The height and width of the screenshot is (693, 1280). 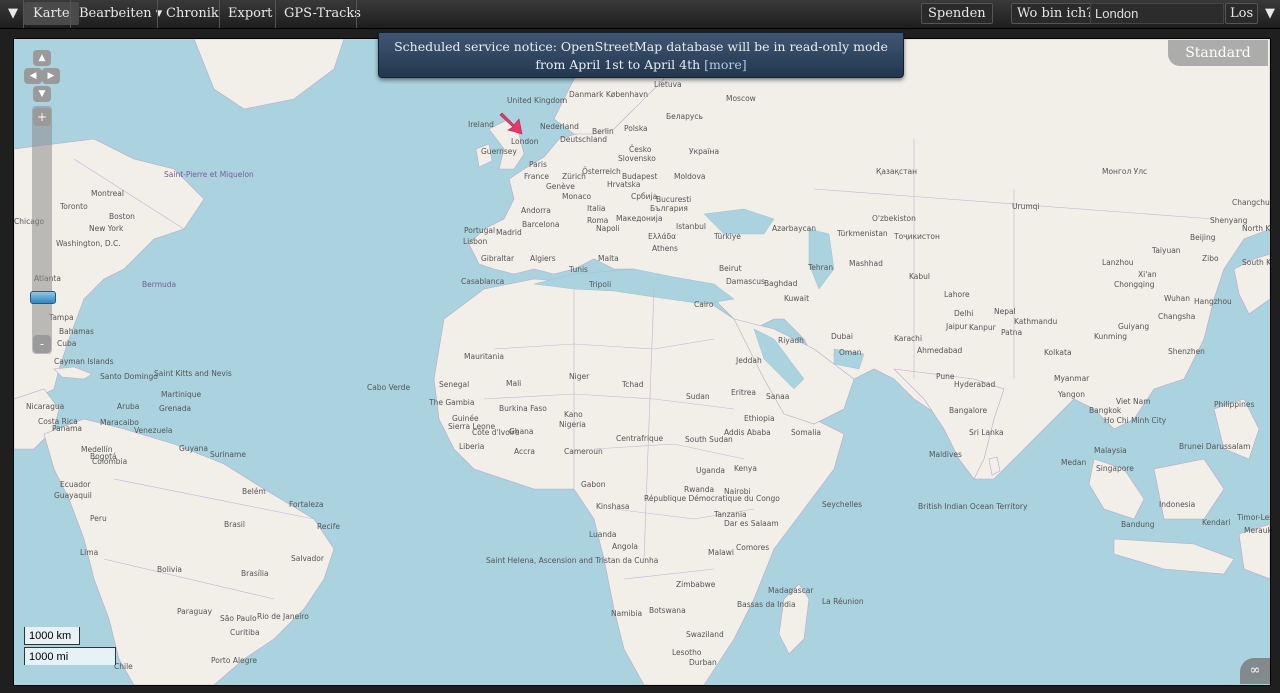 I want to click on map-label: United Kingdom, so click(x=537, y=100).